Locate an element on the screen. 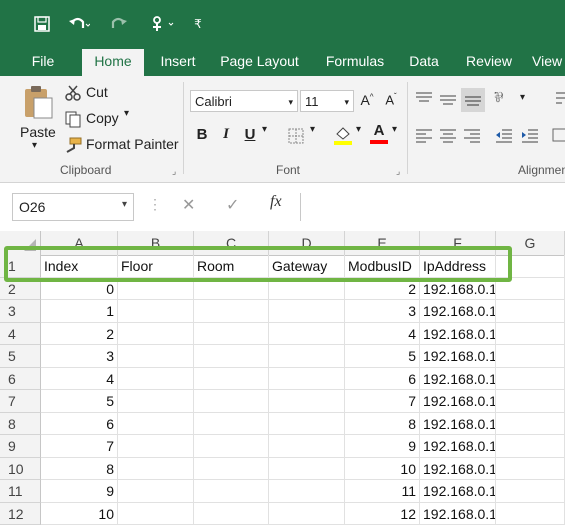 This screenshot has width=565, height=525. clipboard-launcher-icon: ⌟ is located at coordinates (174, 171).